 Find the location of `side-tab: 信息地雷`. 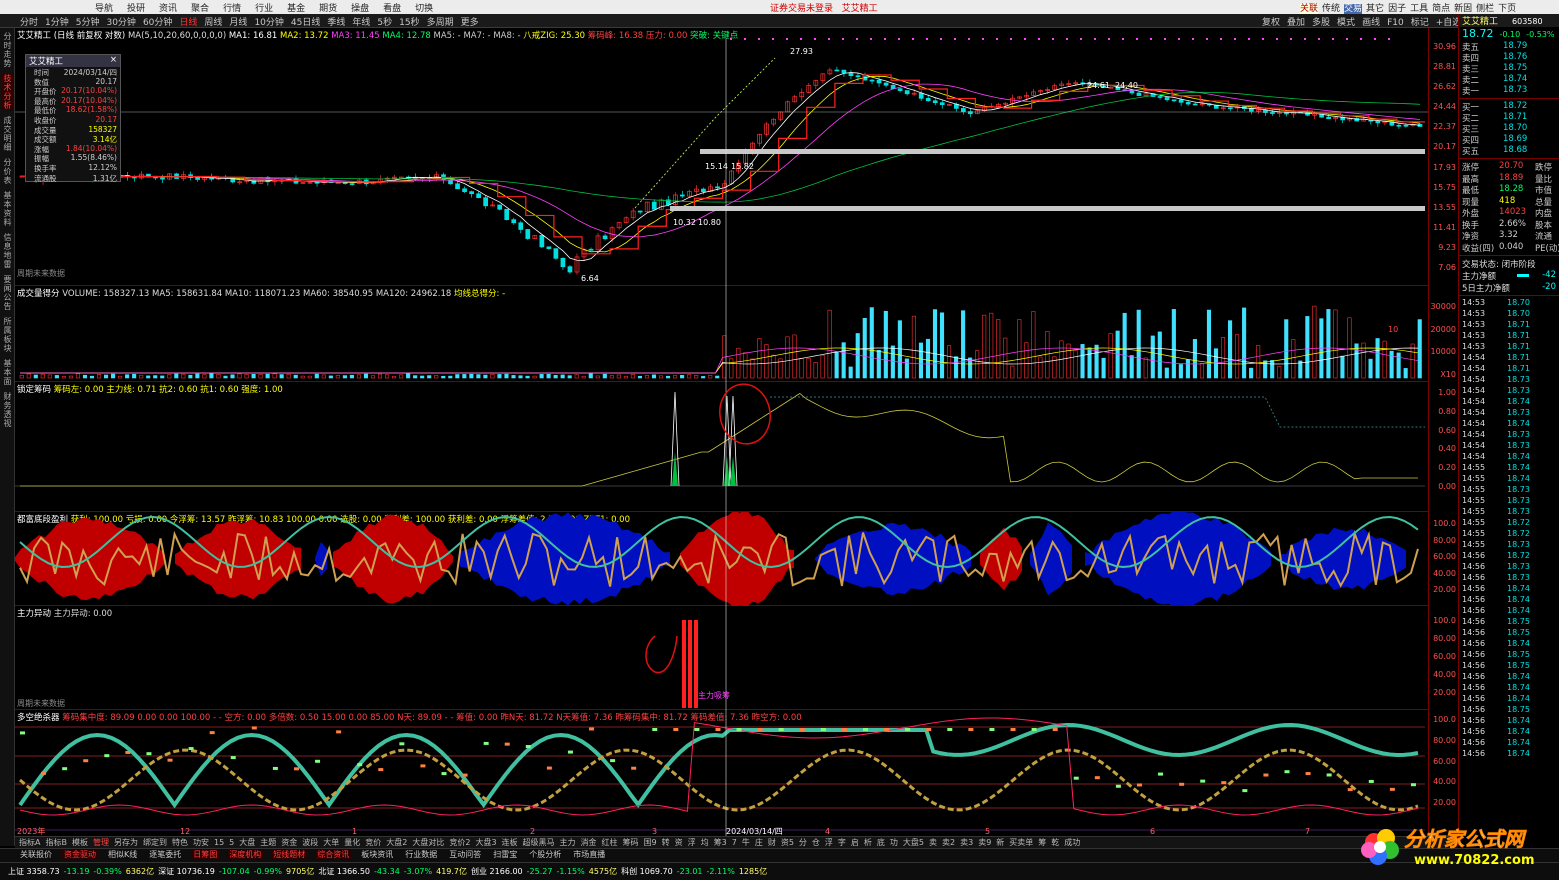

side-tab: 信息地雷 is located at coordinates (7, 251).